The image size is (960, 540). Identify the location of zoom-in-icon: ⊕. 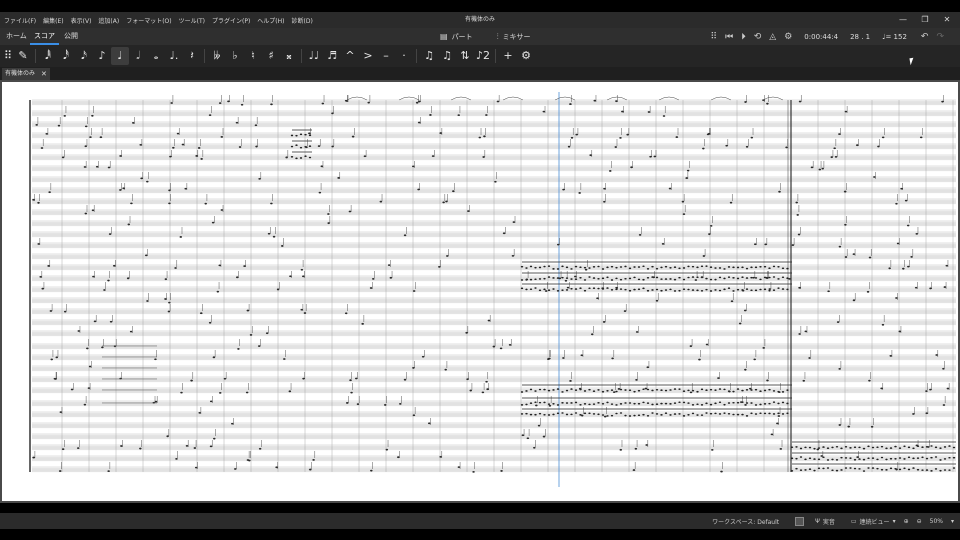
(906, 521).